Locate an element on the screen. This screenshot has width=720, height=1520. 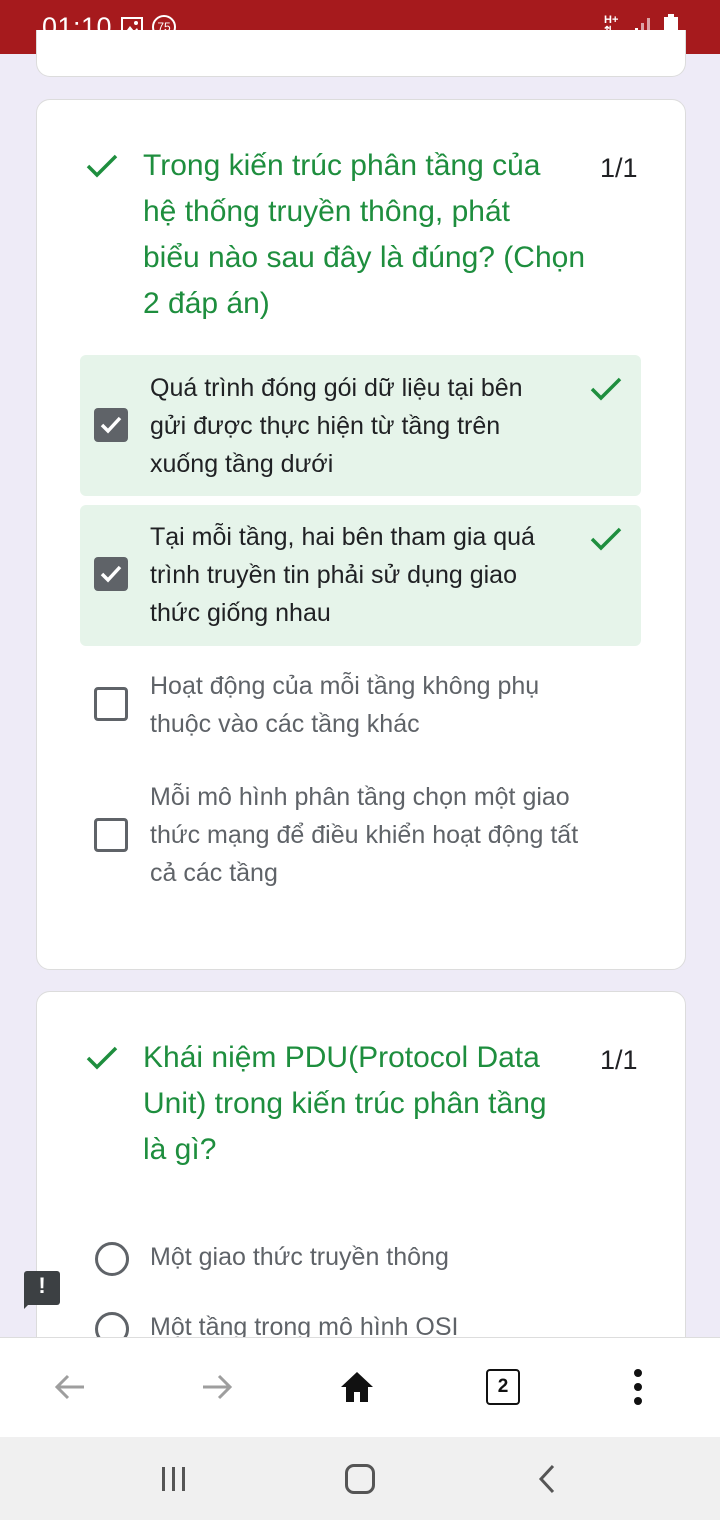
question-title-line: hệ thống truyền thông, phát is located at coordinates (326, 211).